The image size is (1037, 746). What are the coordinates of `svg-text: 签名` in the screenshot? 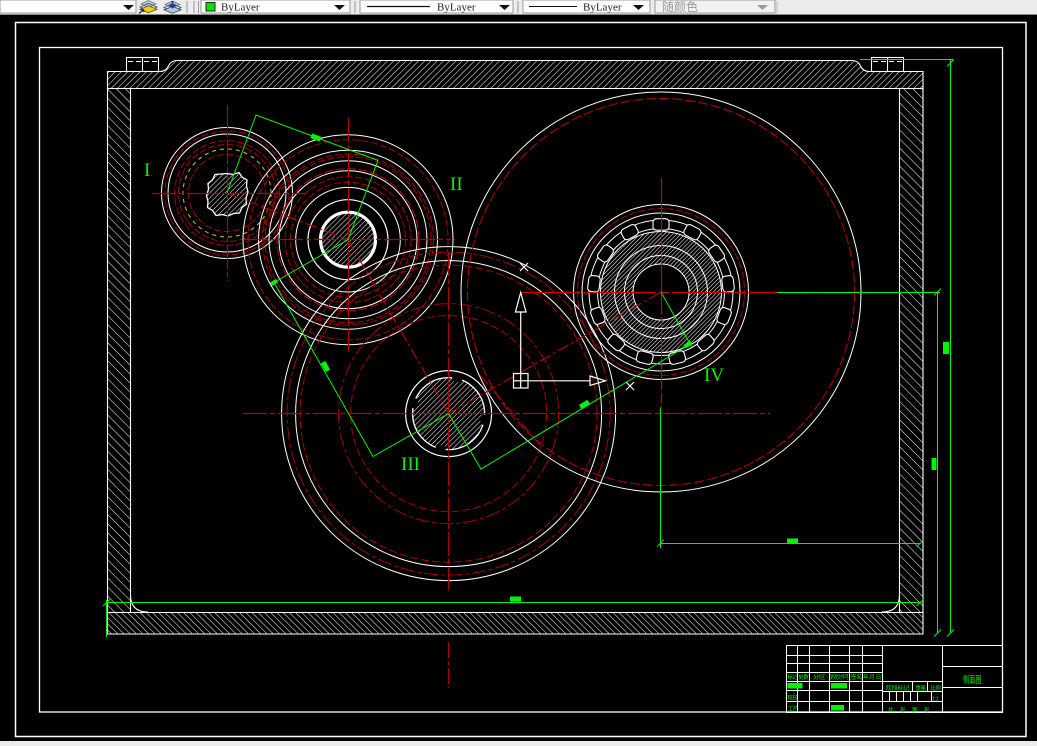 It's located at (856, 677).